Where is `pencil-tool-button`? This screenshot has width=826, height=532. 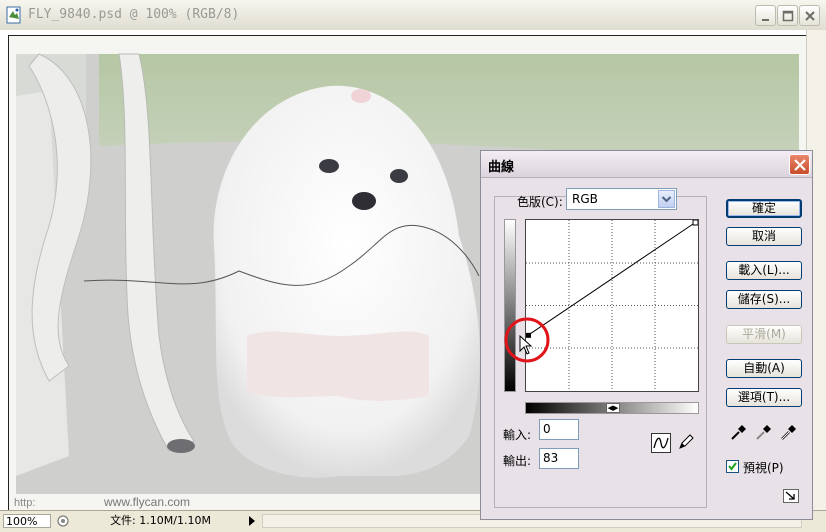 pencil-tool-button is located at coordinates (687, 443).